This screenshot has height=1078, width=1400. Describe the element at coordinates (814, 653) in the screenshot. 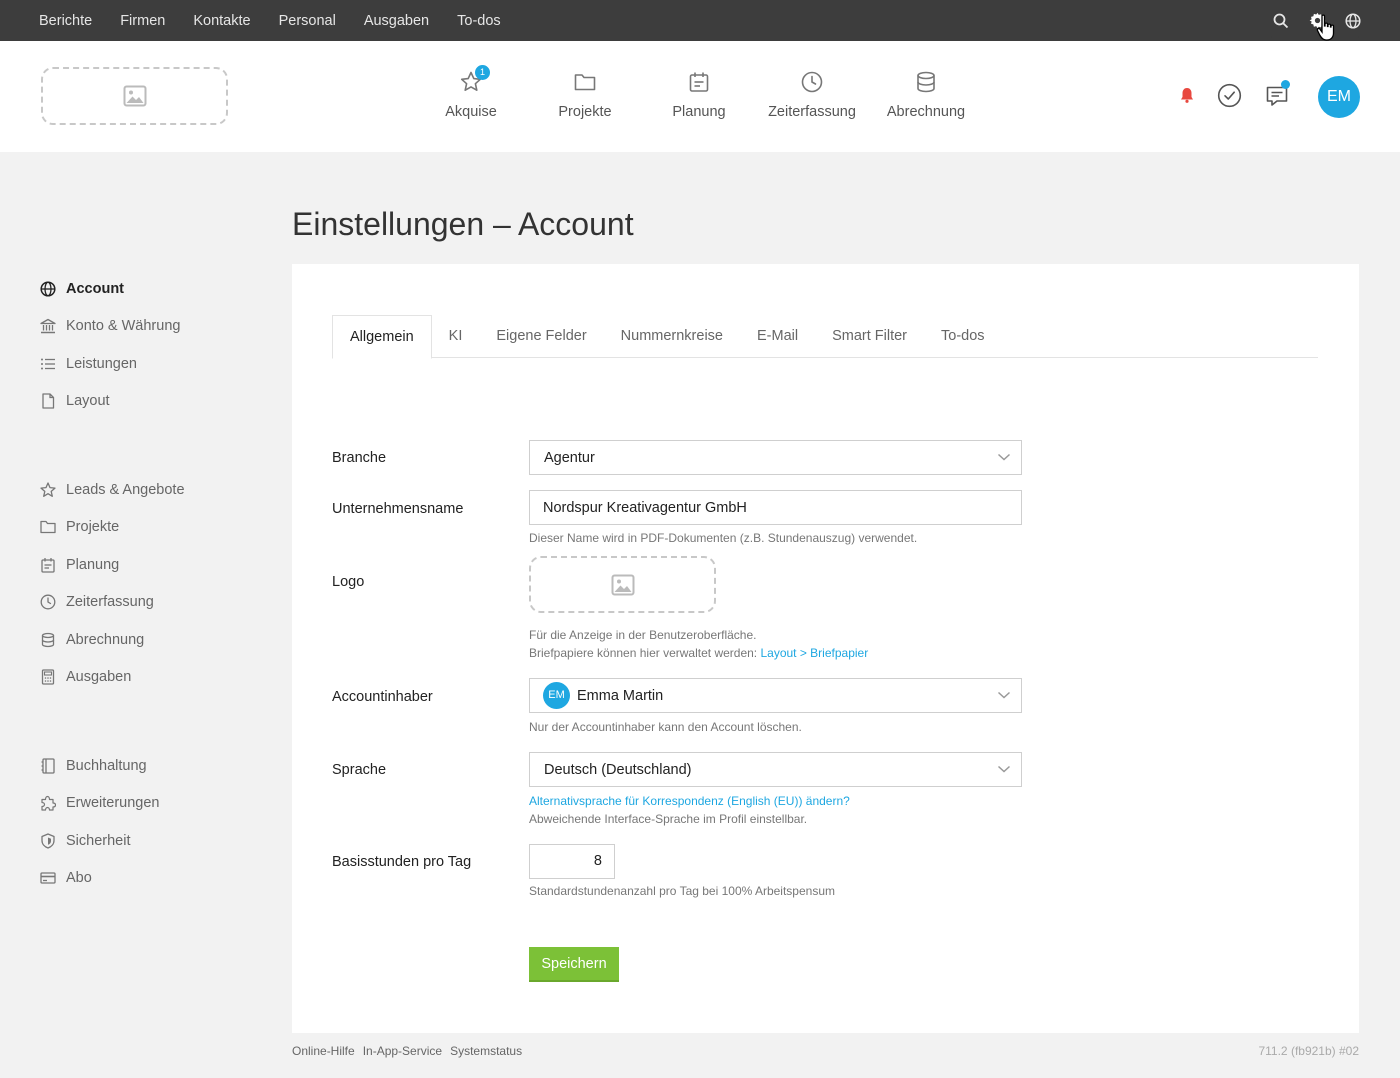

I see `briefpapier-link: Layout > Briefpapier` at that location.